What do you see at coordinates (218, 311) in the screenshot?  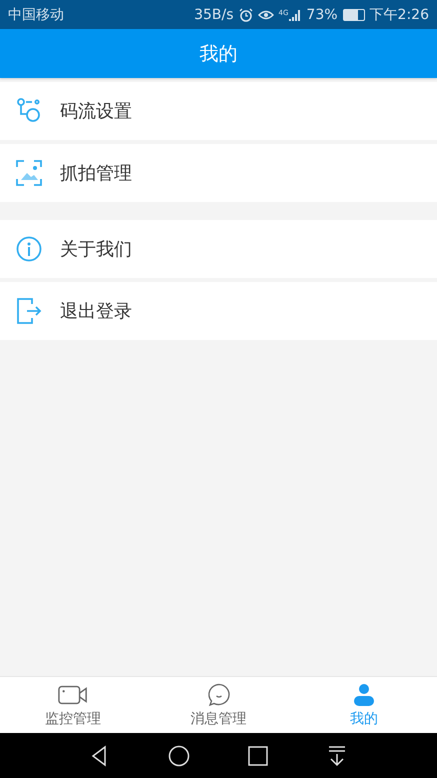 I see `menu-item: 退出登录` at bounding box center [218, 311].